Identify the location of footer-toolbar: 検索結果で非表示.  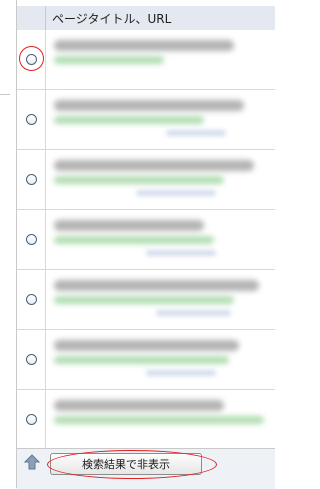
(146, 468).